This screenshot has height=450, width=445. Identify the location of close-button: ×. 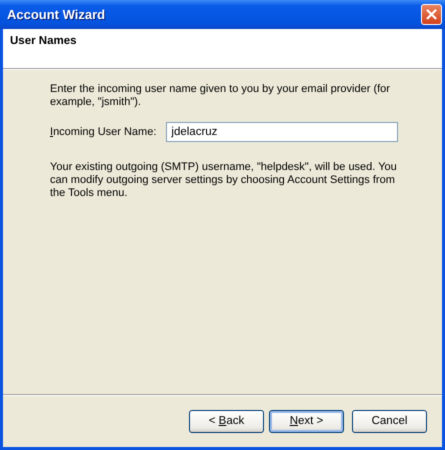
(431, 14).